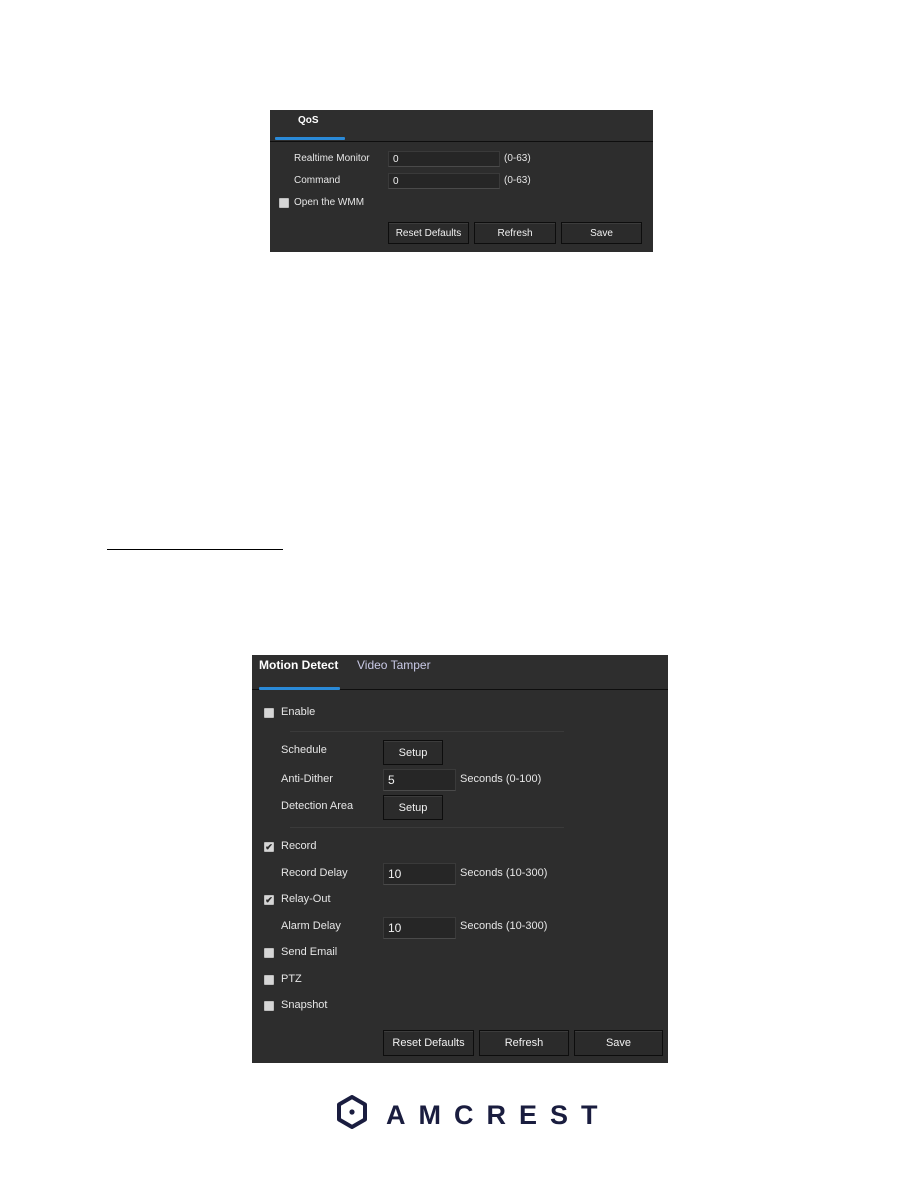 This screenshot has height=1188, width=918. Describe the element at coordinates (314, 873) in the screenshot. I see `record-delay-label: Record Delay` at that location.